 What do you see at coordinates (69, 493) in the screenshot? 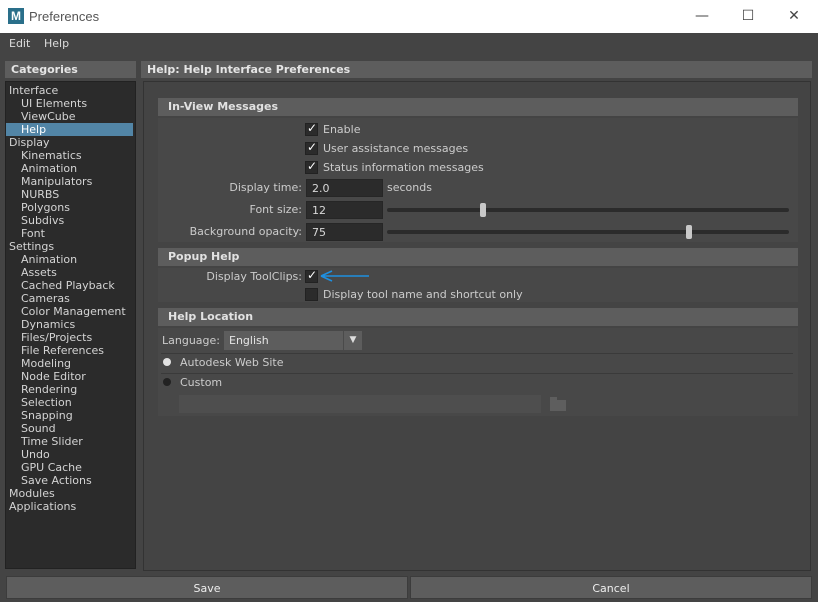
I see `category-item: Modules` at bounding box center [69, 493].